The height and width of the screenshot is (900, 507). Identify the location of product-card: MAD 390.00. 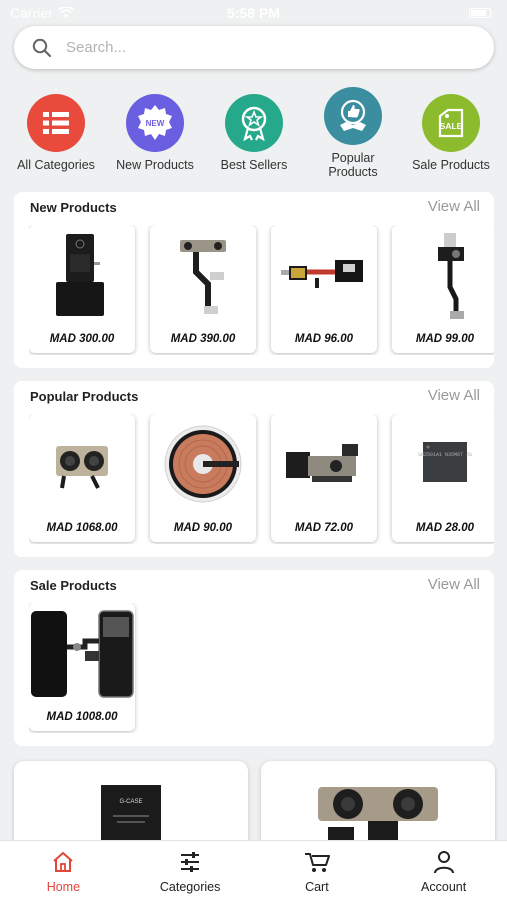
(203, 289).